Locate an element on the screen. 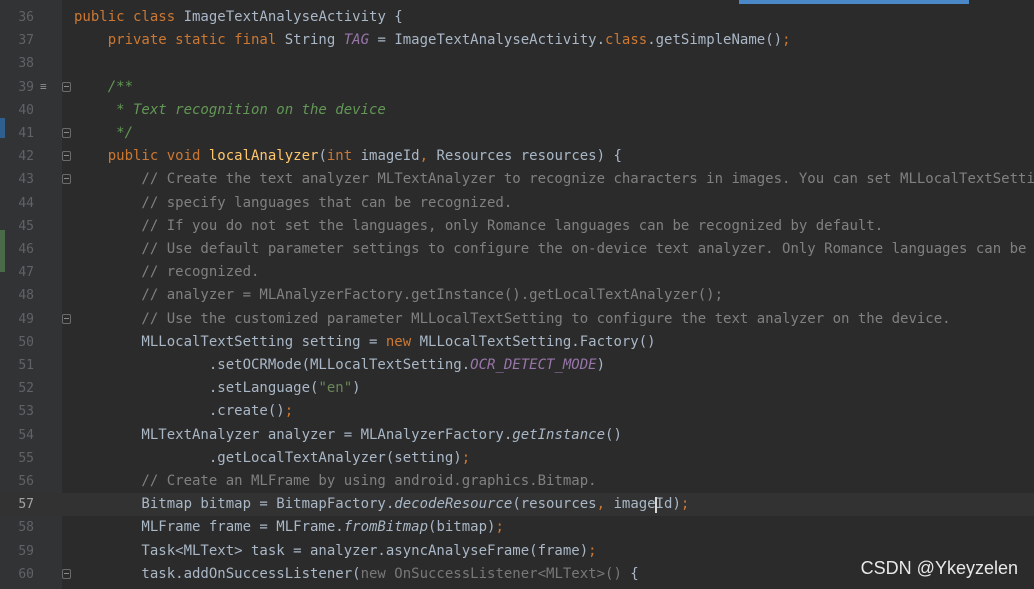 This screenshot has width=1034, height=589. code-token: String is located at coordinates (314, 40).